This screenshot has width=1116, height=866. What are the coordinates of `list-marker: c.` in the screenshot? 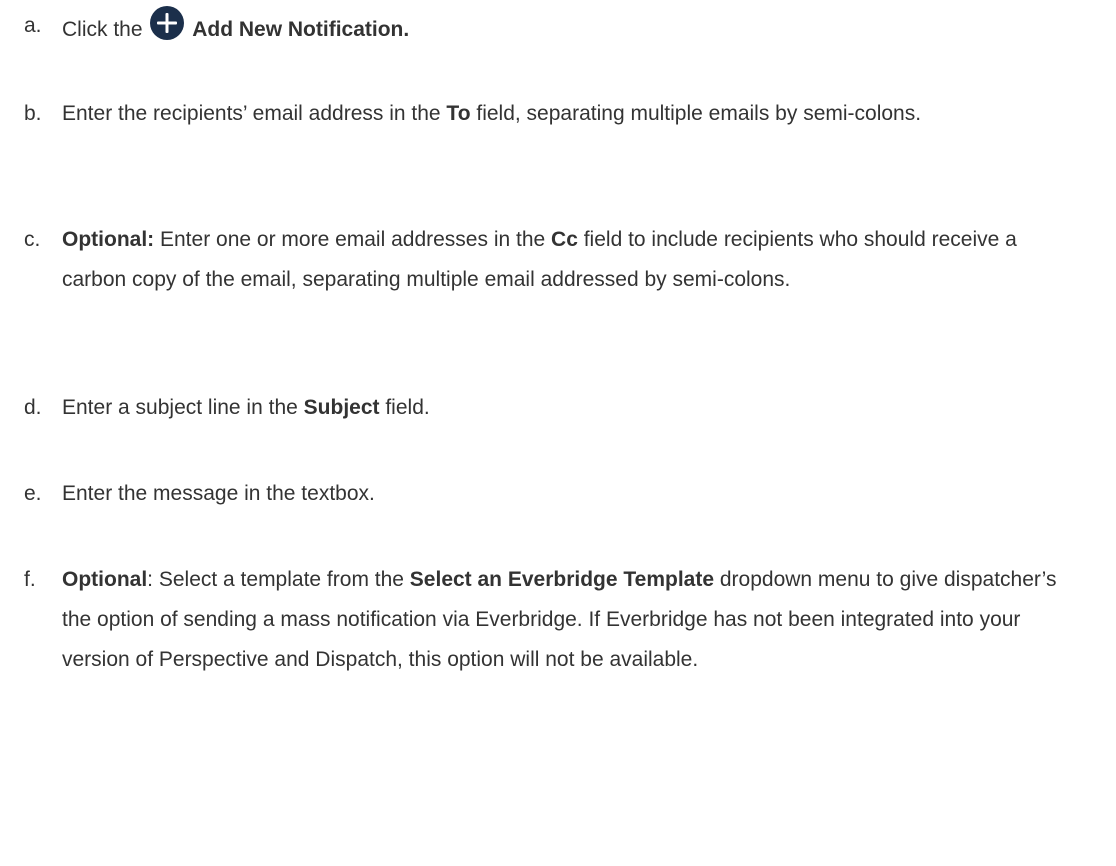 It's located at (32, 239).